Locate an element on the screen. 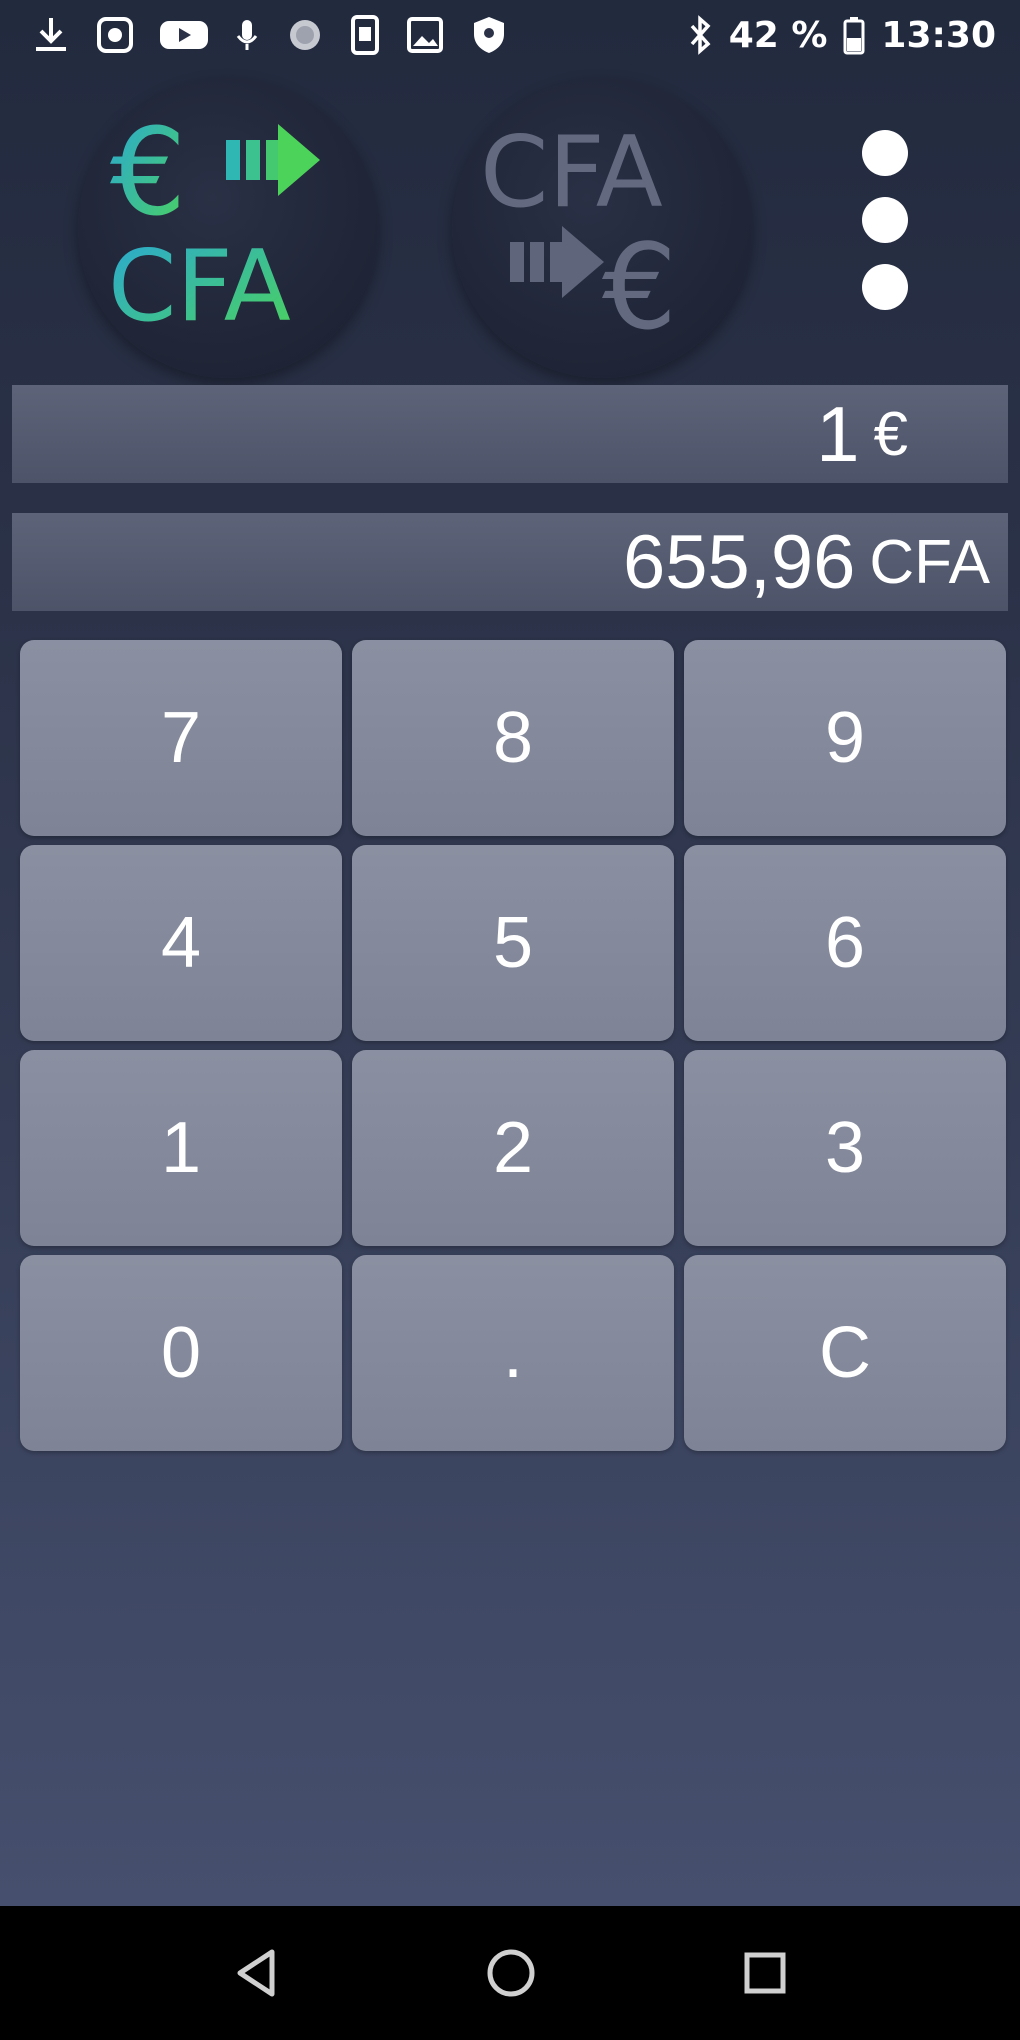 The image size is (1020, 2040). key-clear: C is located at coordinates (845, 1353).